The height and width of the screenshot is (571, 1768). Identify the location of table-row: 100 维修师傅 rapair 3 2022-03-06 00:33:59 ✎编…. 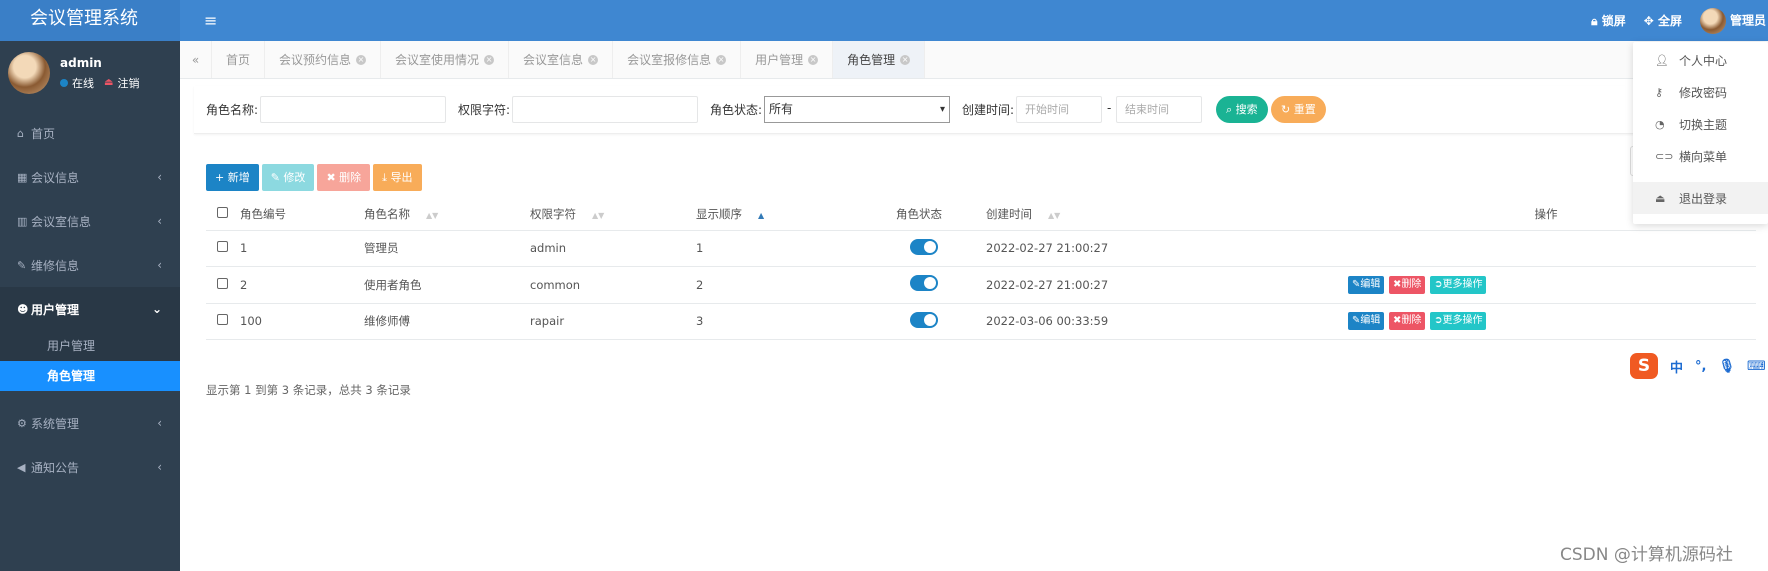
(981, 321).